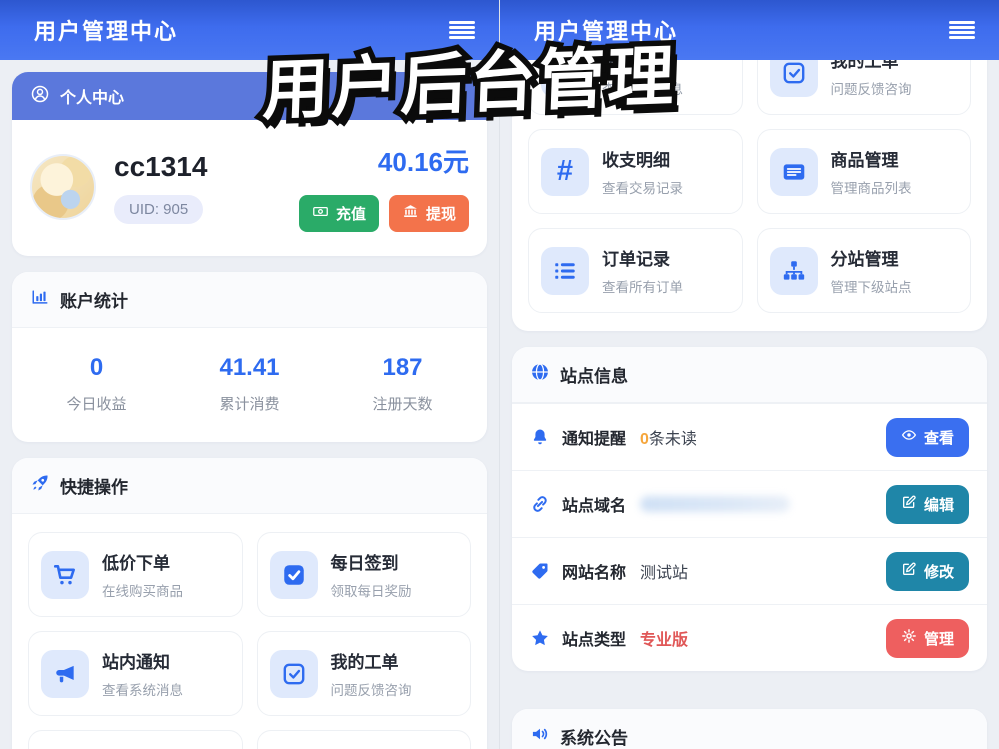 The width and height of the screenshot is (999, 749). Describe the element at coordinates (40, 299) in the screenshot. I see `bar-chart-icon` at that location.